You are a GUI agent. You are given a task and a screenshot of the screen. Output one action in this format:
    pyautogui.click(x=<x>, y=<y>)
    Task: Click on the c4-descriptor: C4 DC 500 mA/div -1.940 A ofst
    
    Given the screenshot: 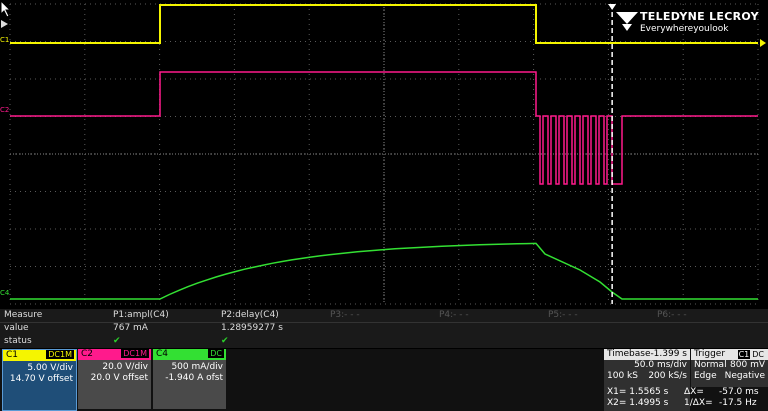 What is the action you would take?
    pyautogui.click(x=189, y=379)
    